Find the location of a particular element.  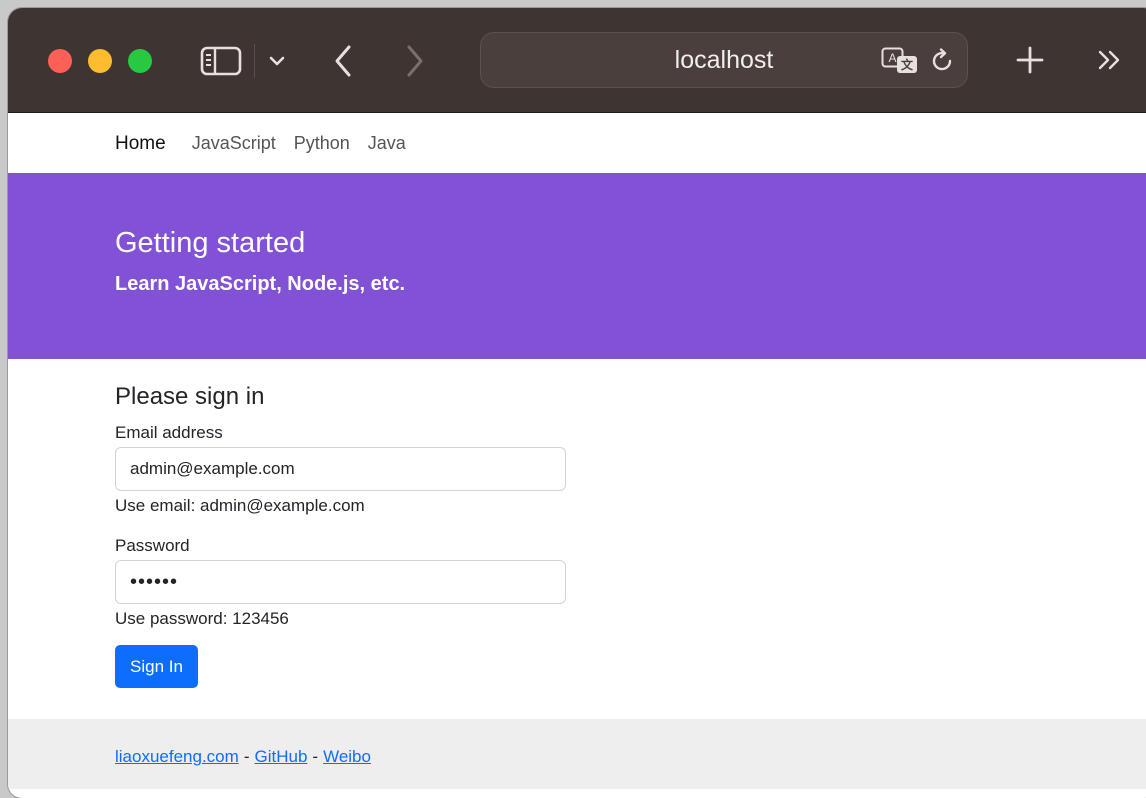

forward-button is located at coordinates (415, 61).